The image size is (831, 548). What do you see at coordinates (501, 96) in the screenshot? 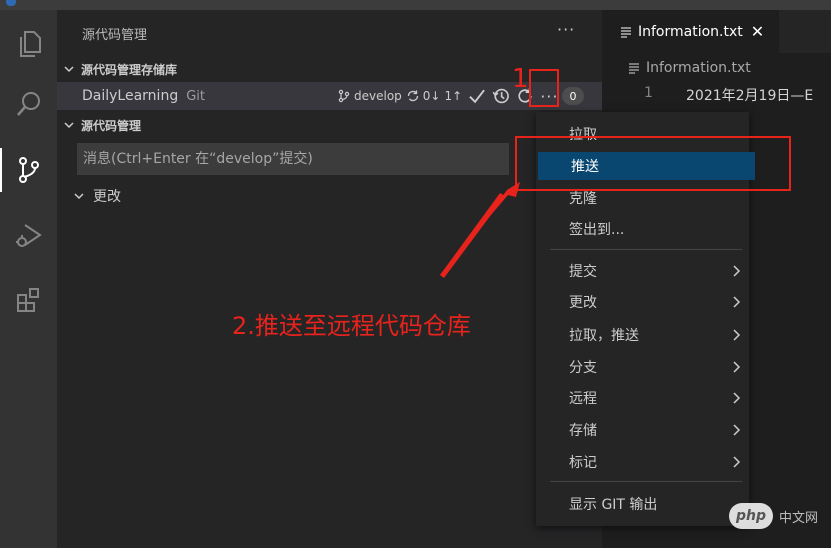
I see `history-icon` at bounding box center [501, 96].